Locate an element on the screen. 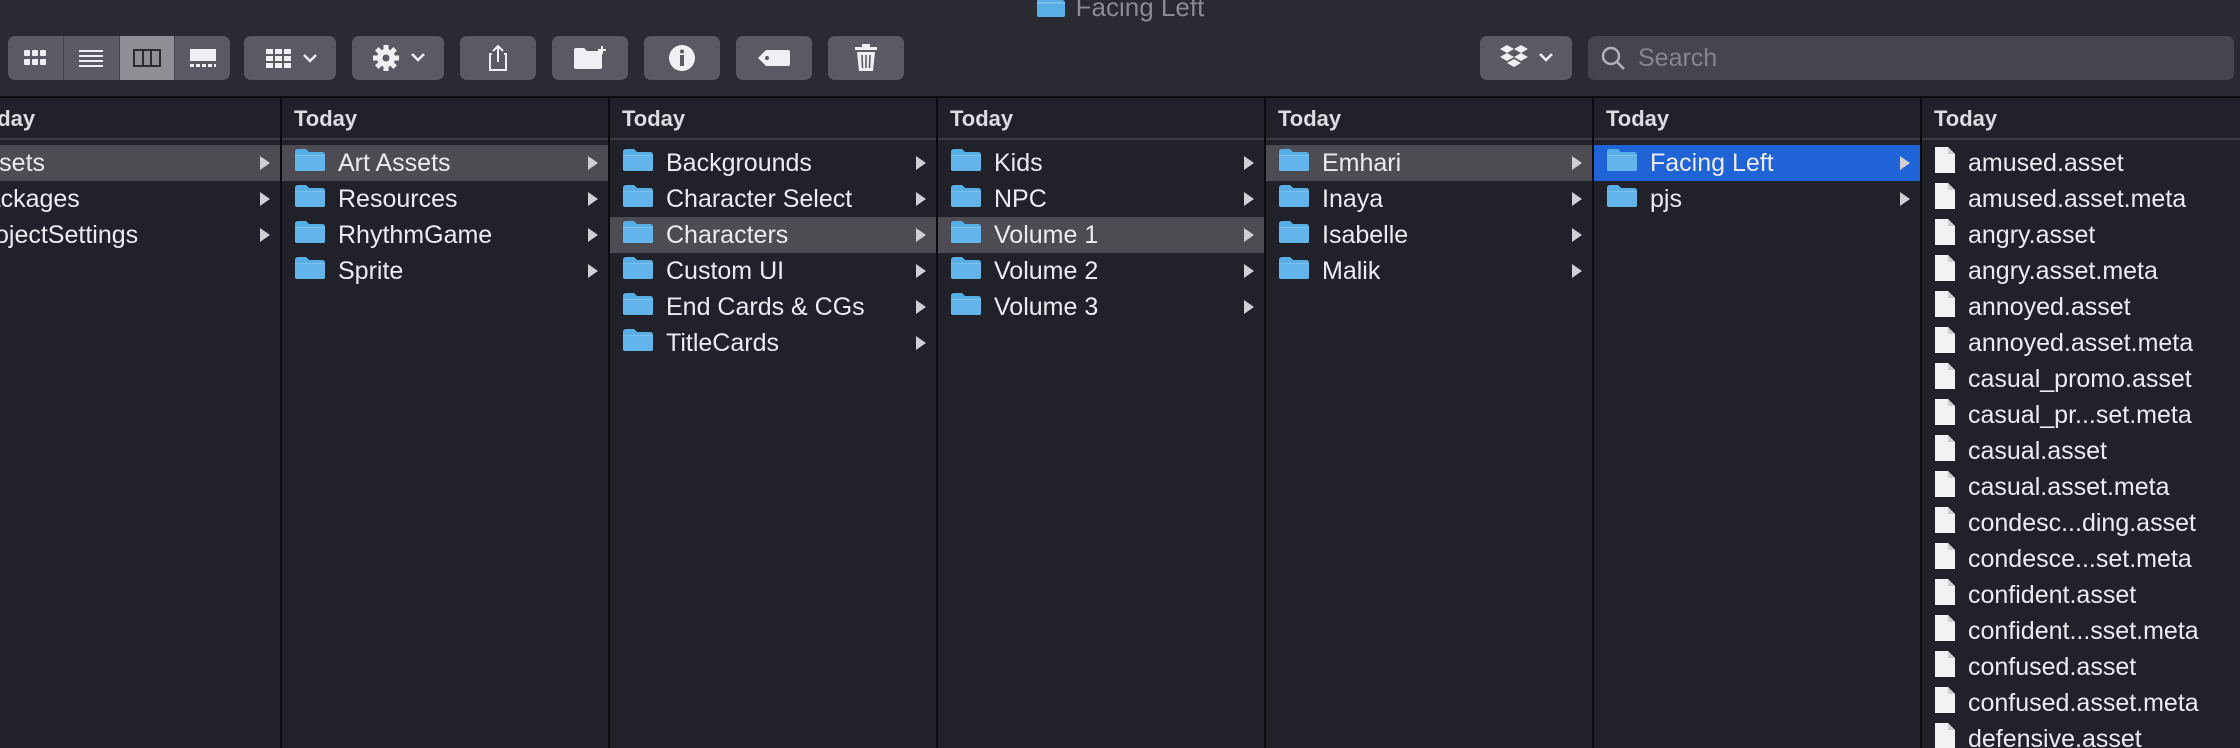 The image size is (2240, 748). item-label: condesc...ding.asset is located at coordinates (2082, 522).